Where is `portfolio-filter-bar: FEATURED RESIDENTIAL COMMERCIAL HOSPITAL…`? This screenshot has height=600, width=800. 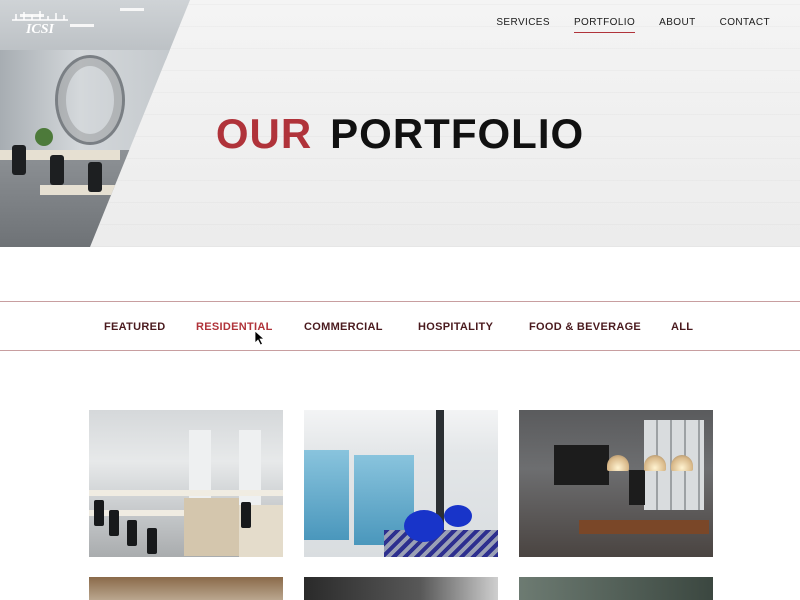
portfolio-filter-bar: FEATURED RESIDENTIAL COMMERCIAL HOSPITAL… is located at coordinates (400, 326).